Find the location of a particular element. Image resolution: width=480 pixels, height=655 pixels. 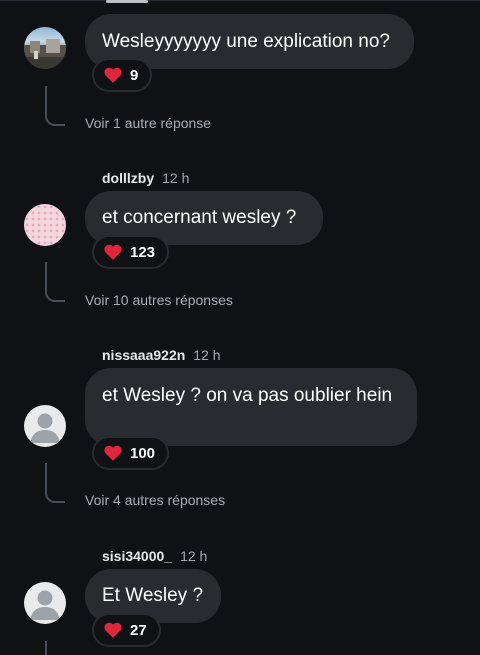

username: nissaaa922n is located at coordinates (143, 355).